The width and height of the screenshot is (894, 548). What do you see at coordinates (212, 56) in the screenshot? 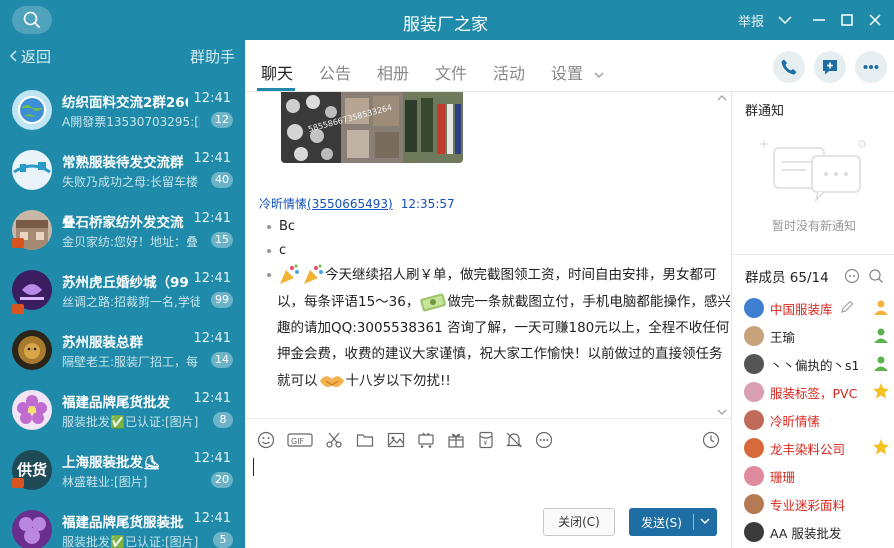
I see `group-helper-button: 群助手` at bounding box center [212, 56].